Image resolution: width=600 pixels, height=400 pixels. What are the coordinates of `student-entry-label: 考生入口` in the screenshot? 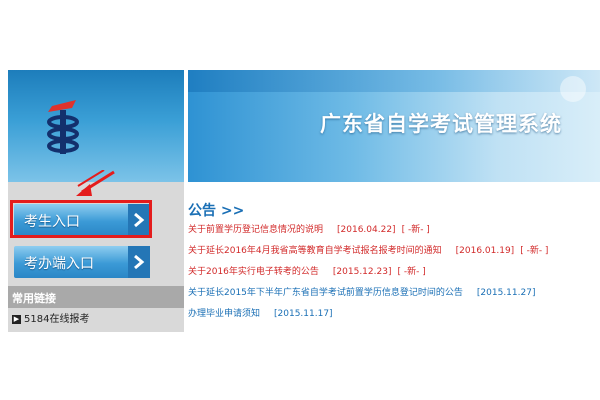 It's located at (52, 222).